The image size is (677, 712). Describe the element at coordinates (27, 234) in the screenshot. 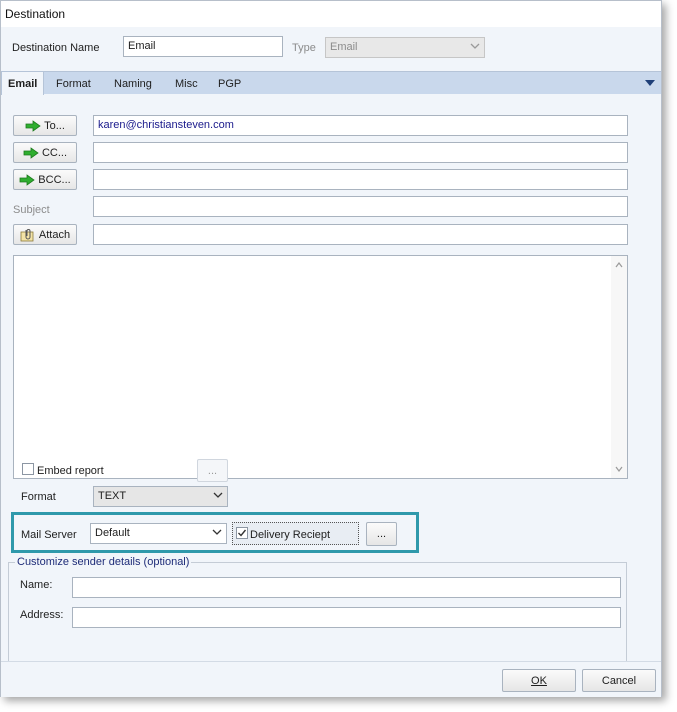

I see `paperclip-icon` at that location.